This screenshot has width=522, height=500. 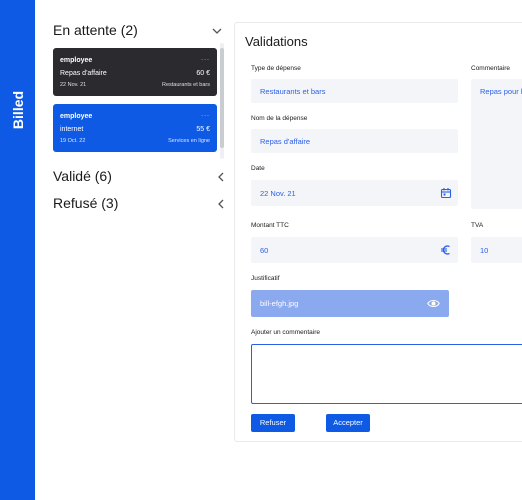 I want to click on date-value: 22 Nov. 21, so click(x=278, y=193).